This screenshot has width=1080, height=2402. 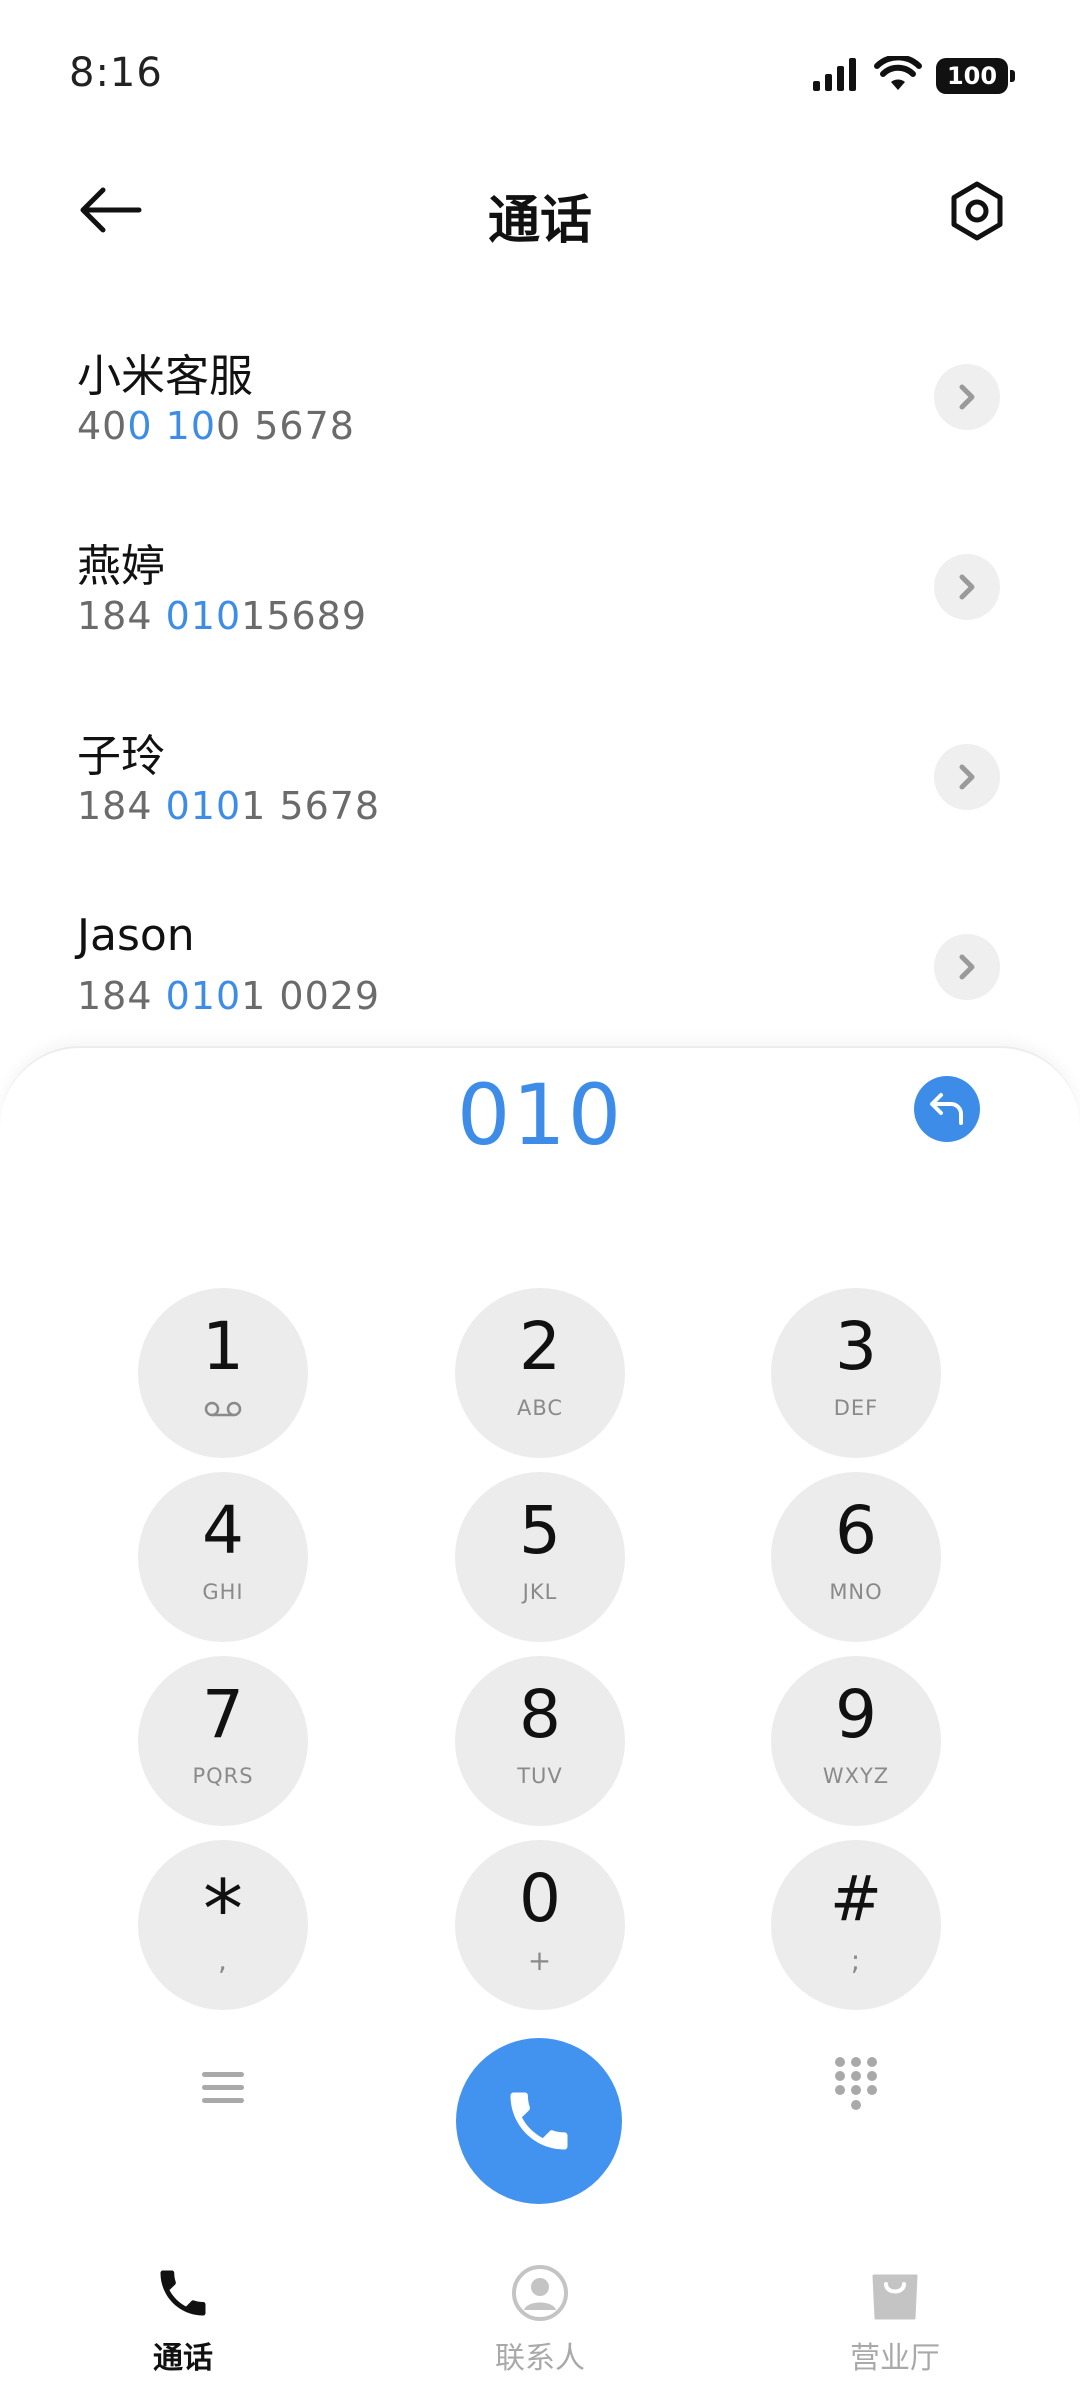 What do you see at coordinates (540, 1925) in the screenshot?
I see `dial-key-0: 0 +` at bounding box center [540, 1925].